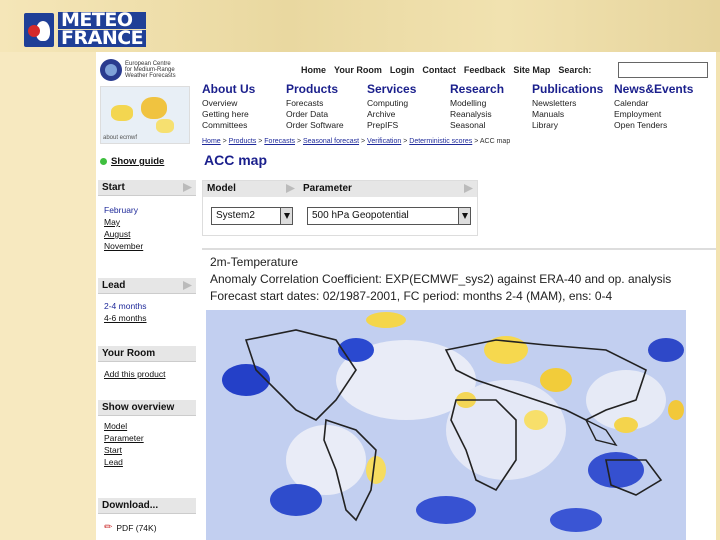 The width and height of the screenshot is (720, 540). Describe the element at coordinates (485, 70) in the screenshot. I see `nav-feedback: Feedback` at that location.